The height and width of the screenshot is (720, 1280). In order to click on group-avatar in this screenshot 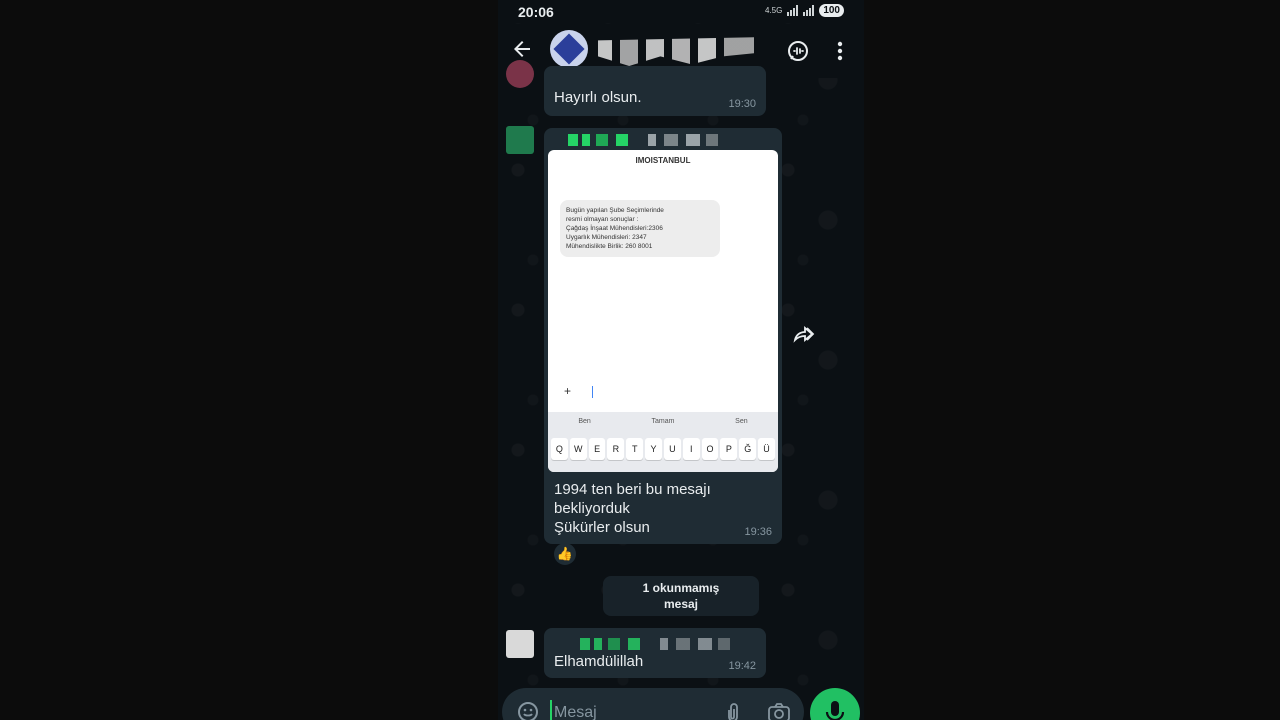, I will do `click(569, 49)`.